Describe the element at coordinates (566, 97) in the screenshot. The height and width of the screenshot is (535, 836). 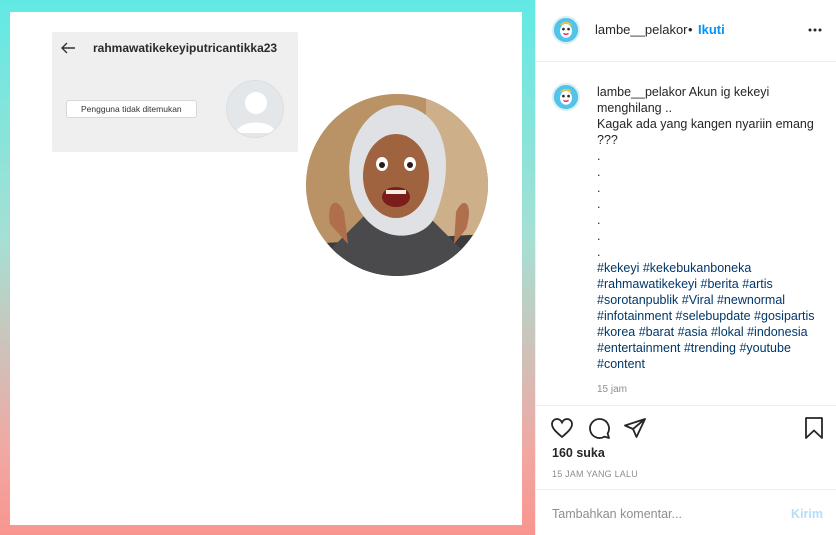
I see `caption-author-avatar` at that location.